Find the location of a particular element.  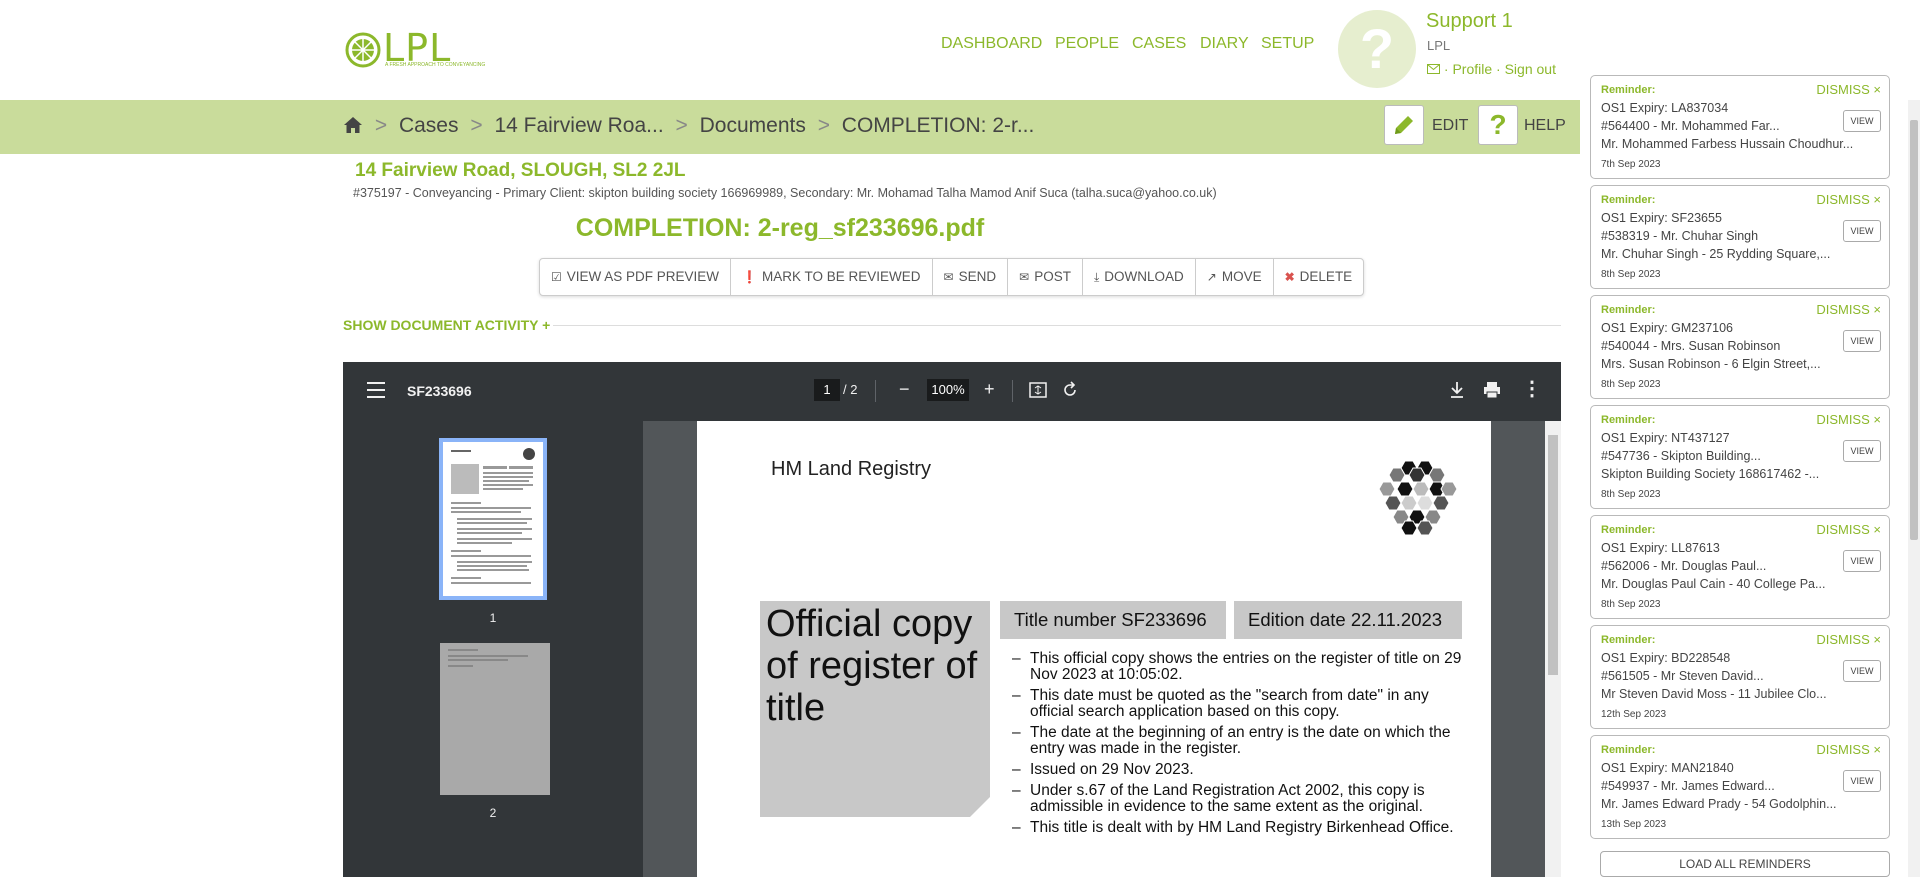

home-icon is located at coordinates (353, 125).